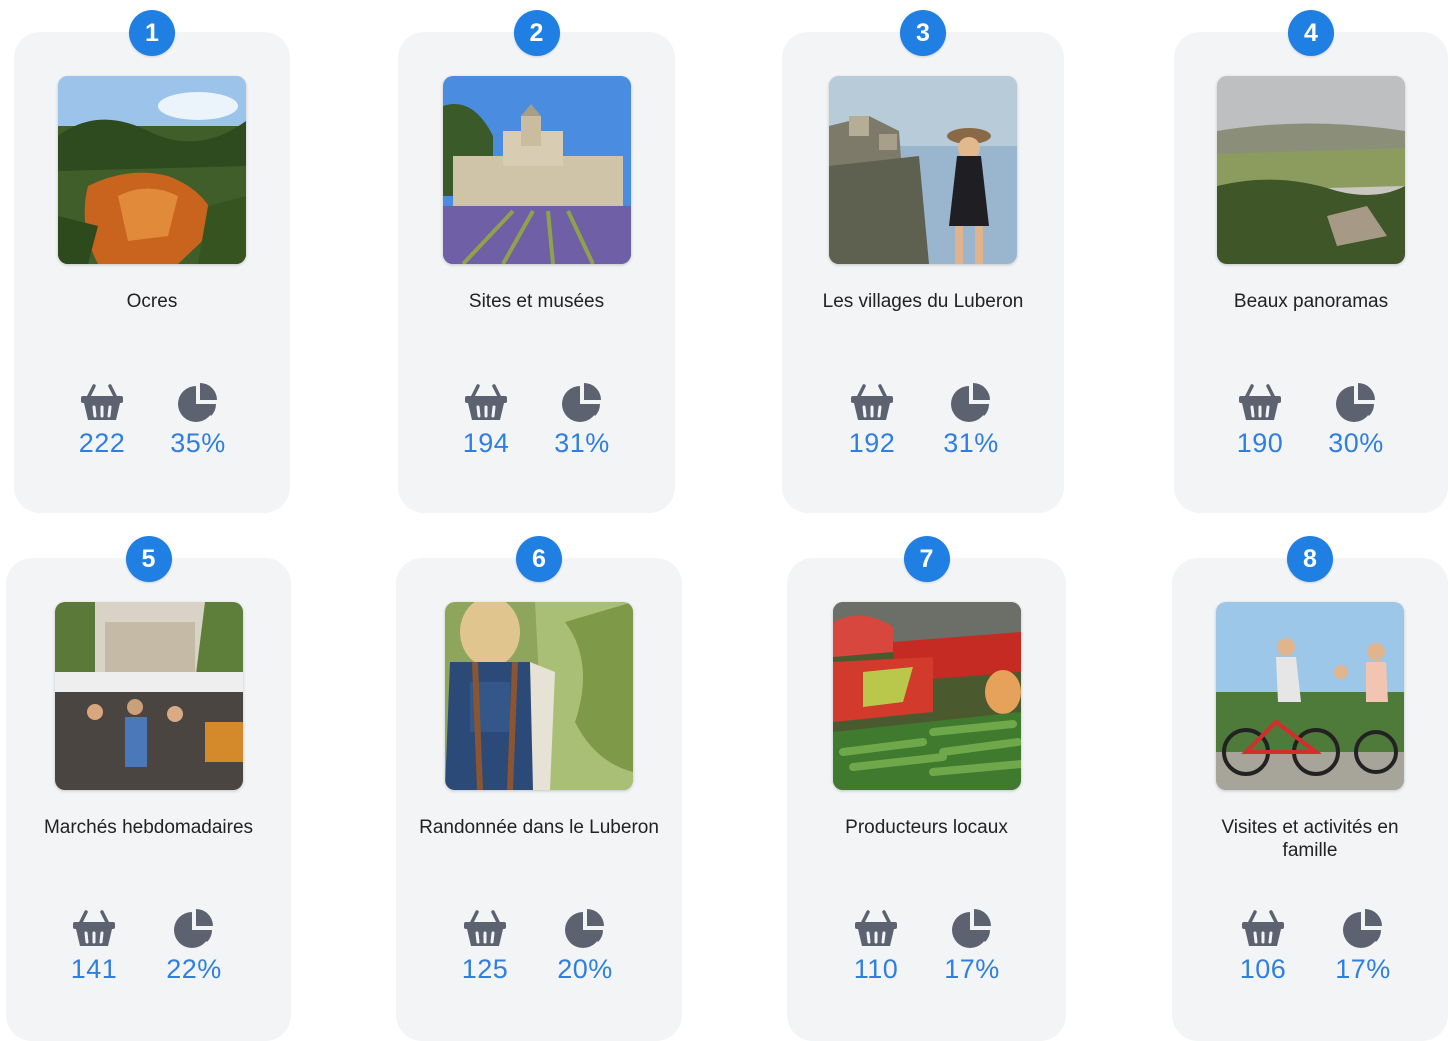  I want to click on count-value: 125, so click(485, 969).